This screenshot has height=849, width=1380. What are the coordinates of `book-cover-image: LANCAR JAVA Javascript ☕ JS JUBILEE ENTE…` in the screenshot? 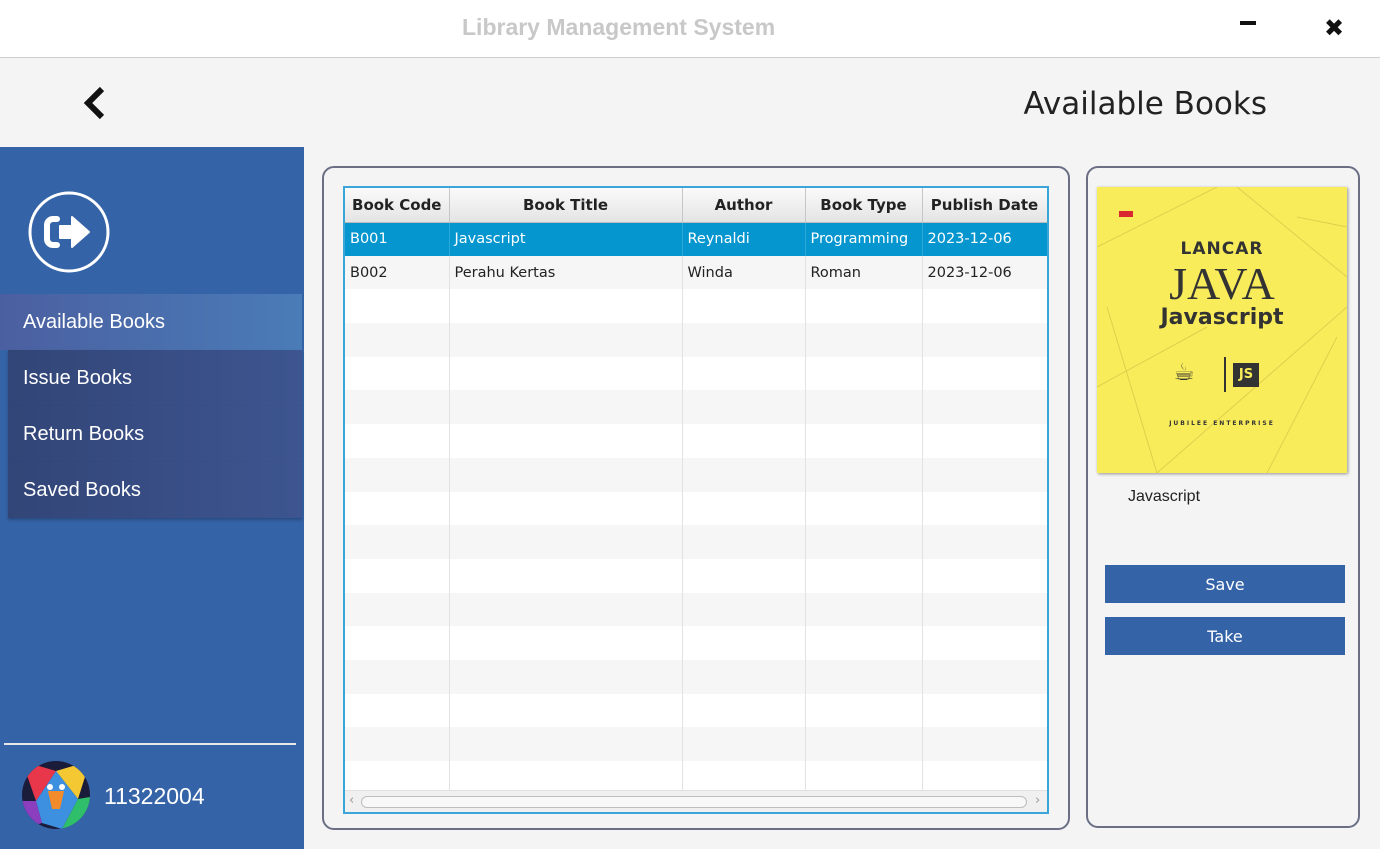 It's located at (1222, 330).